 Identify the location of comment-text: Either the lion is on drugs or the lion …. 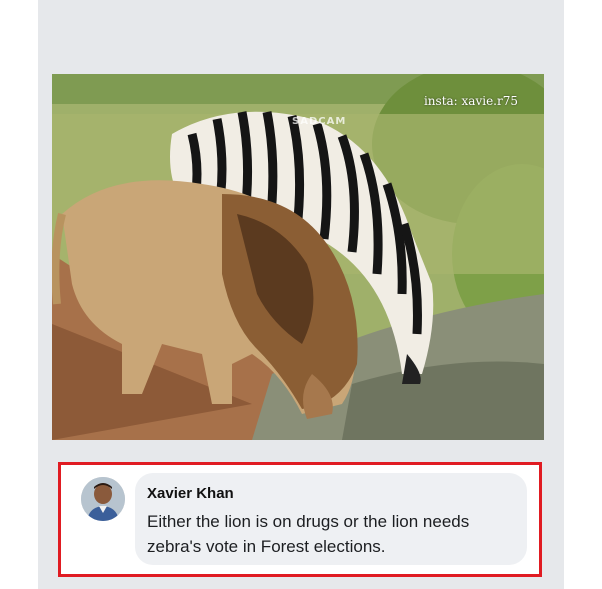
(308, 534).